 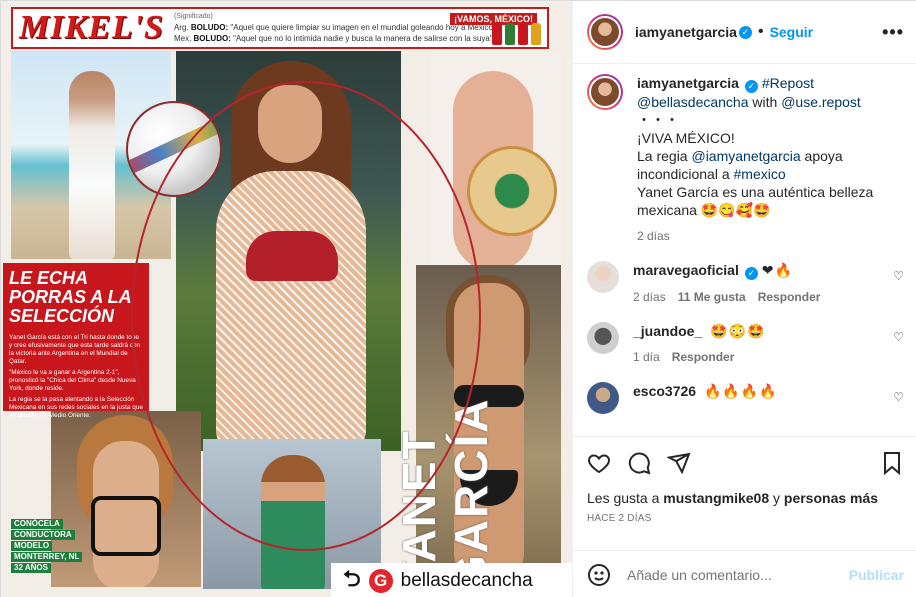 What do you see at coordinates (876, 575) in the screenshot?
I see `publish-button: Publicar` at bounding box center [876, 575].